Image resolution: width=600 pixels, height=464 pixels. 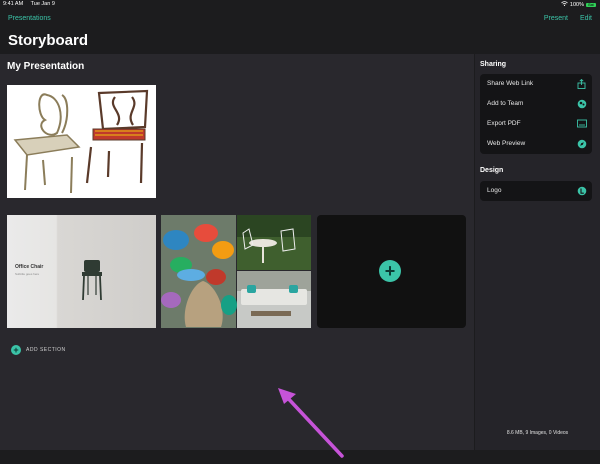 What do you see at coordinates (506, 143) in the screenshot?
I see `web-preview-label: Web Preview` at bounding box center [506, 143].